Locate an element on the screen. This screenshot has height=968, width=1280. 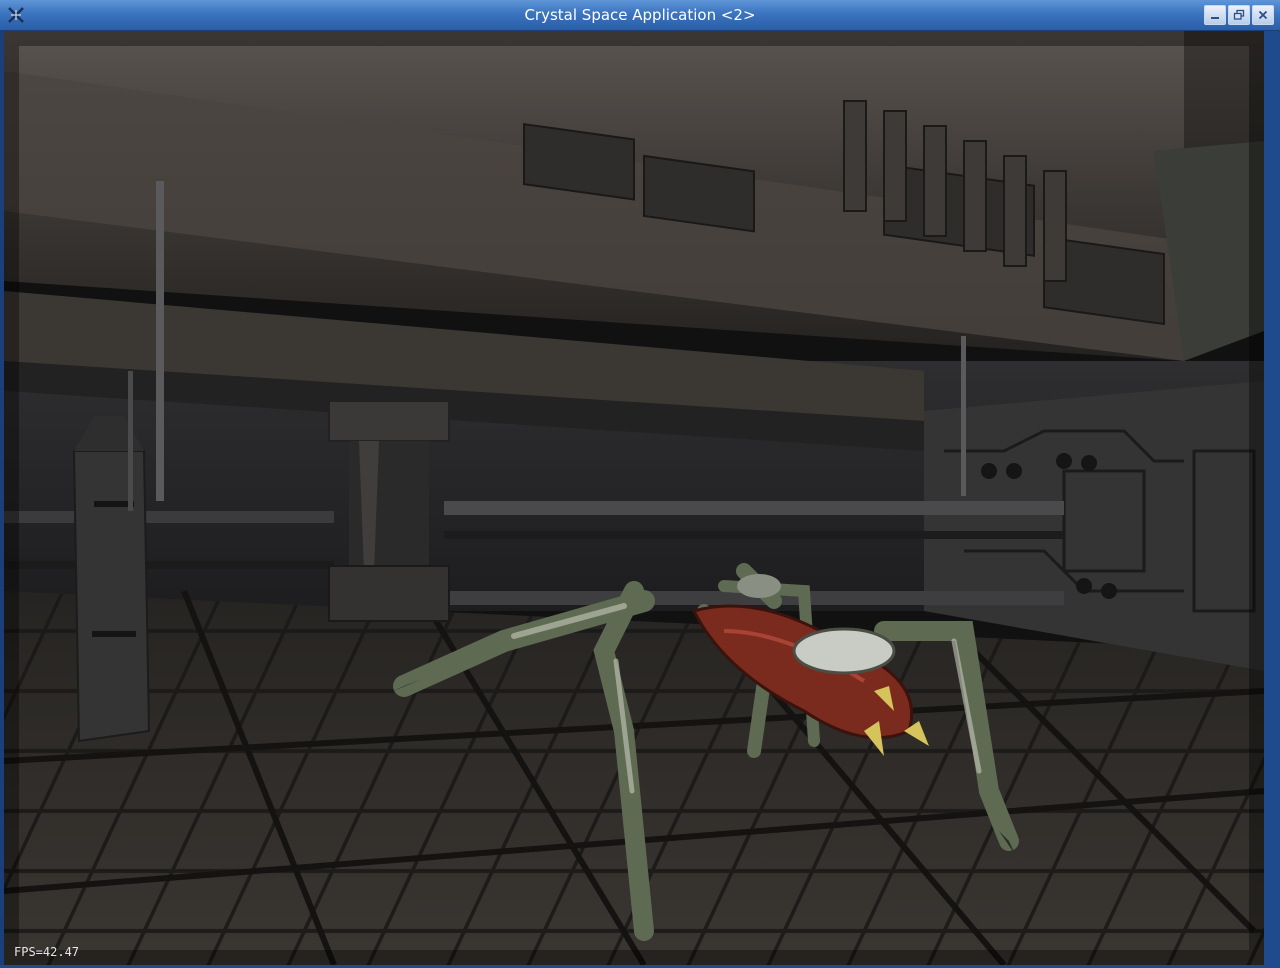
restore-icon is located at coordinates (1239, 14).